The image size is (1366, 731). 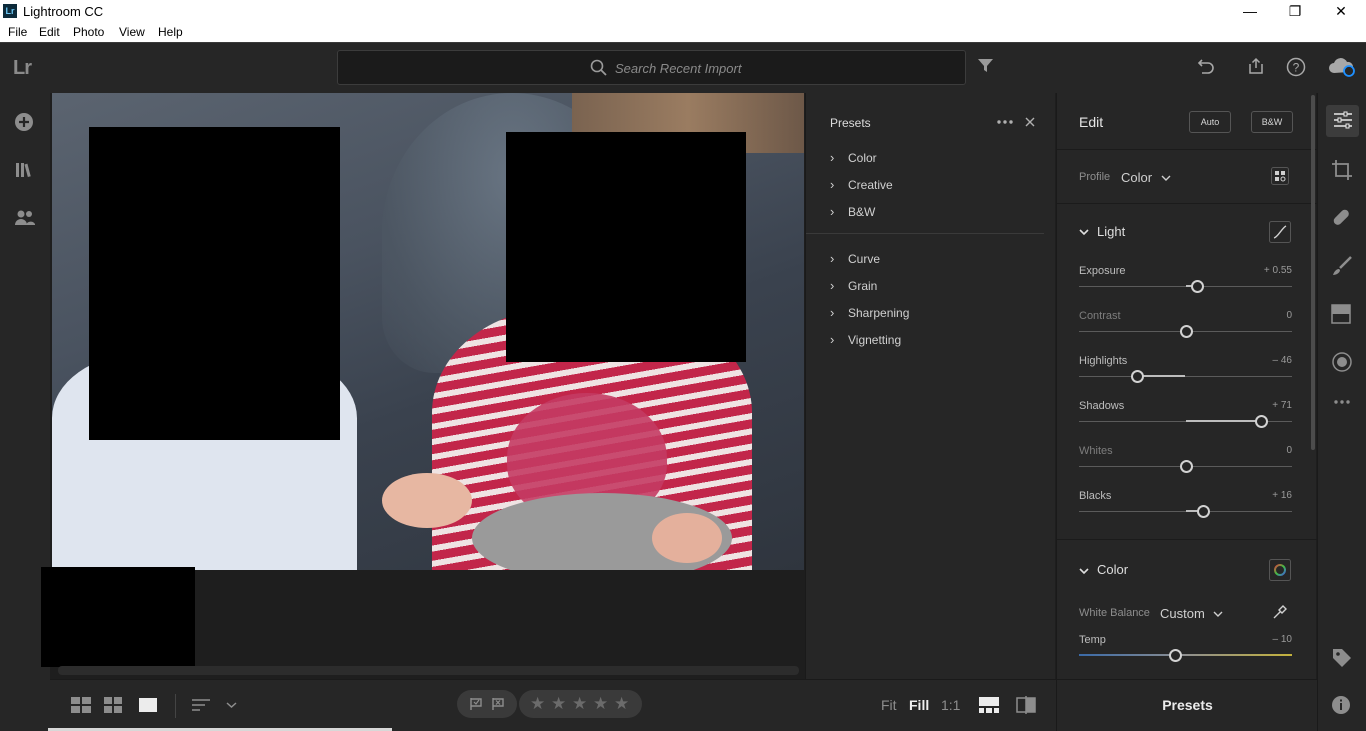 What do you see at coordinates (1280, 232) in the screenshot?
I see `tone-curve-icon` at bounding box center [1280, 232].